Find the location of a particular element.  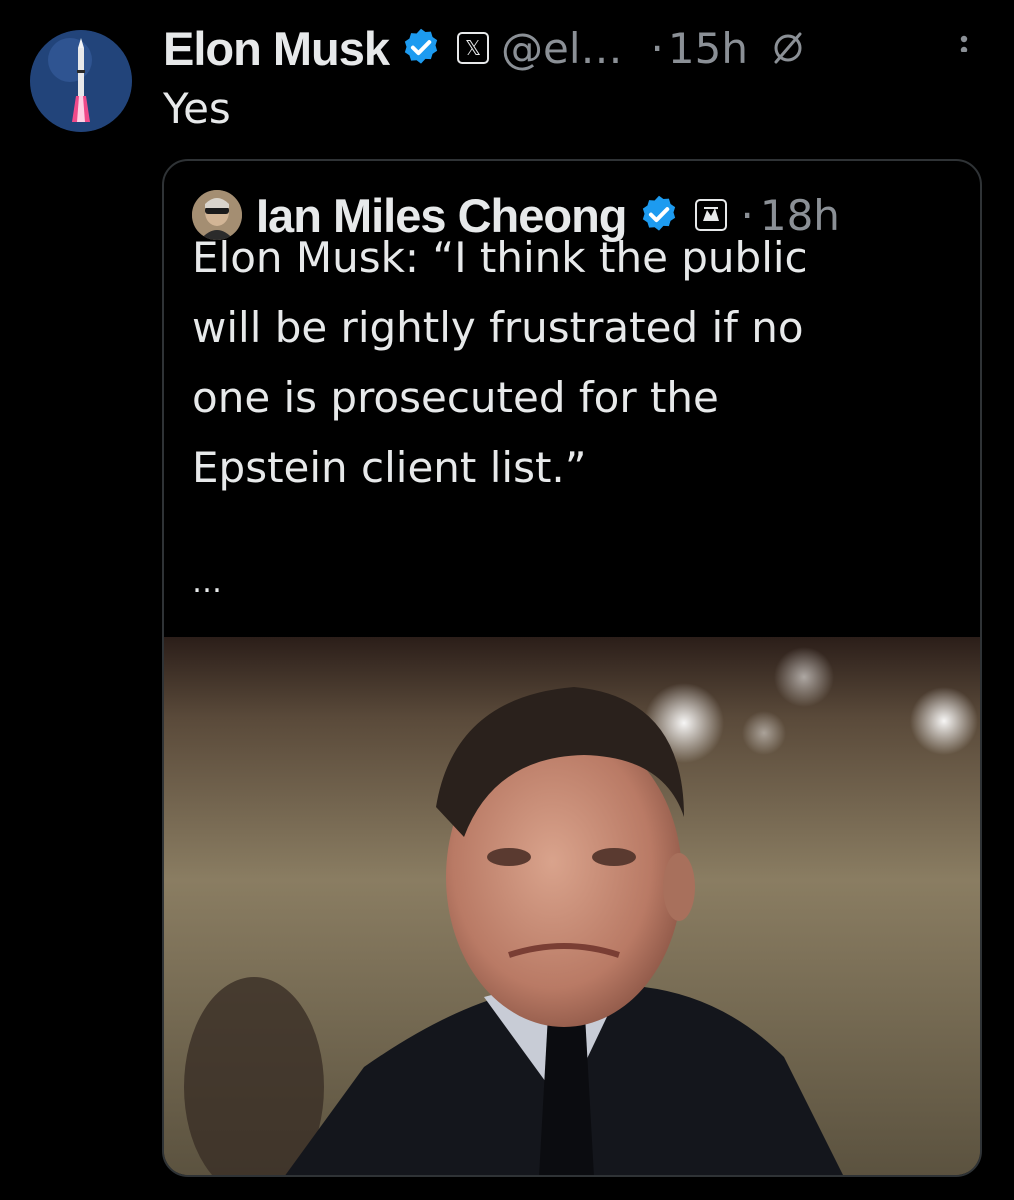

tweet-header: Elon Musk 𝕏 @el… · 15h is located at coordinates (578, 48).